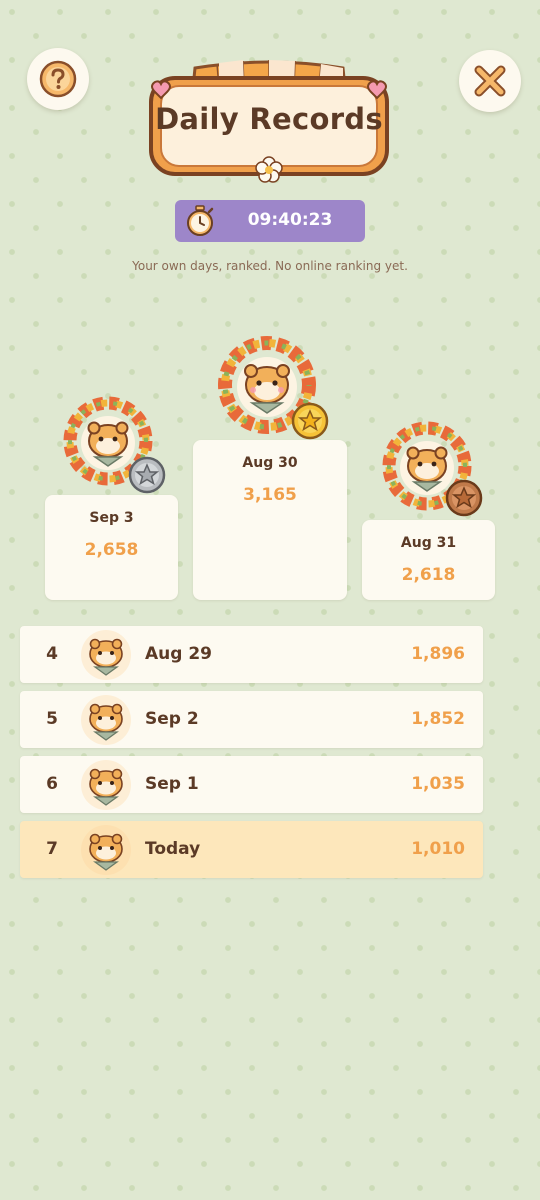 The height and width of the screenshot is (1200, 540). What do you see at coordinates (464, 498) in the screenshot?
I see `bronze-star-medal-icon` at bounding box center [464, 498].